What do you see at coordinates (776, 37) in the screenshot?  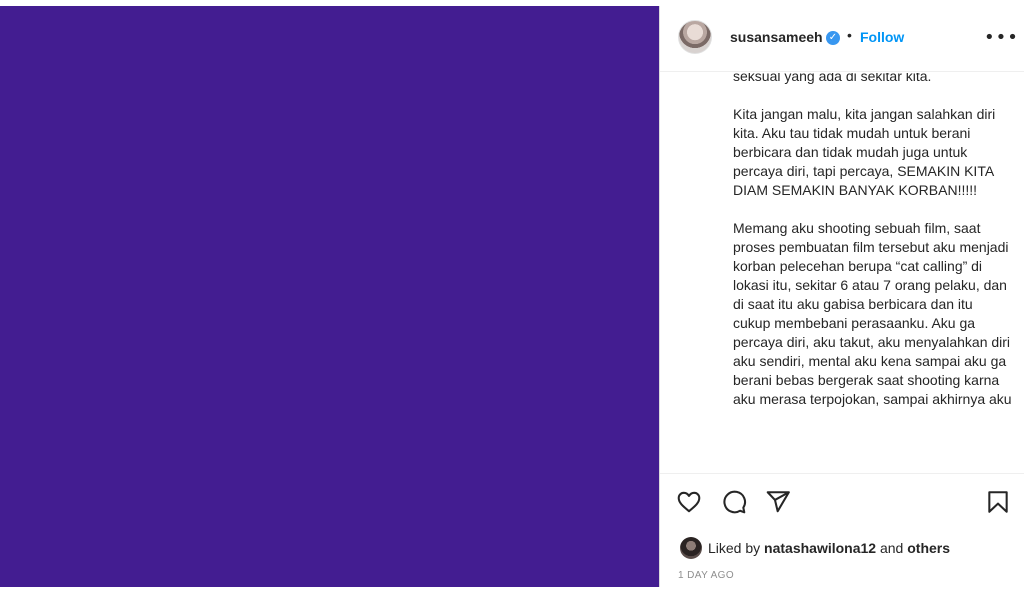 I see `author-username: susansameeh` at bounding box center [776, 37].